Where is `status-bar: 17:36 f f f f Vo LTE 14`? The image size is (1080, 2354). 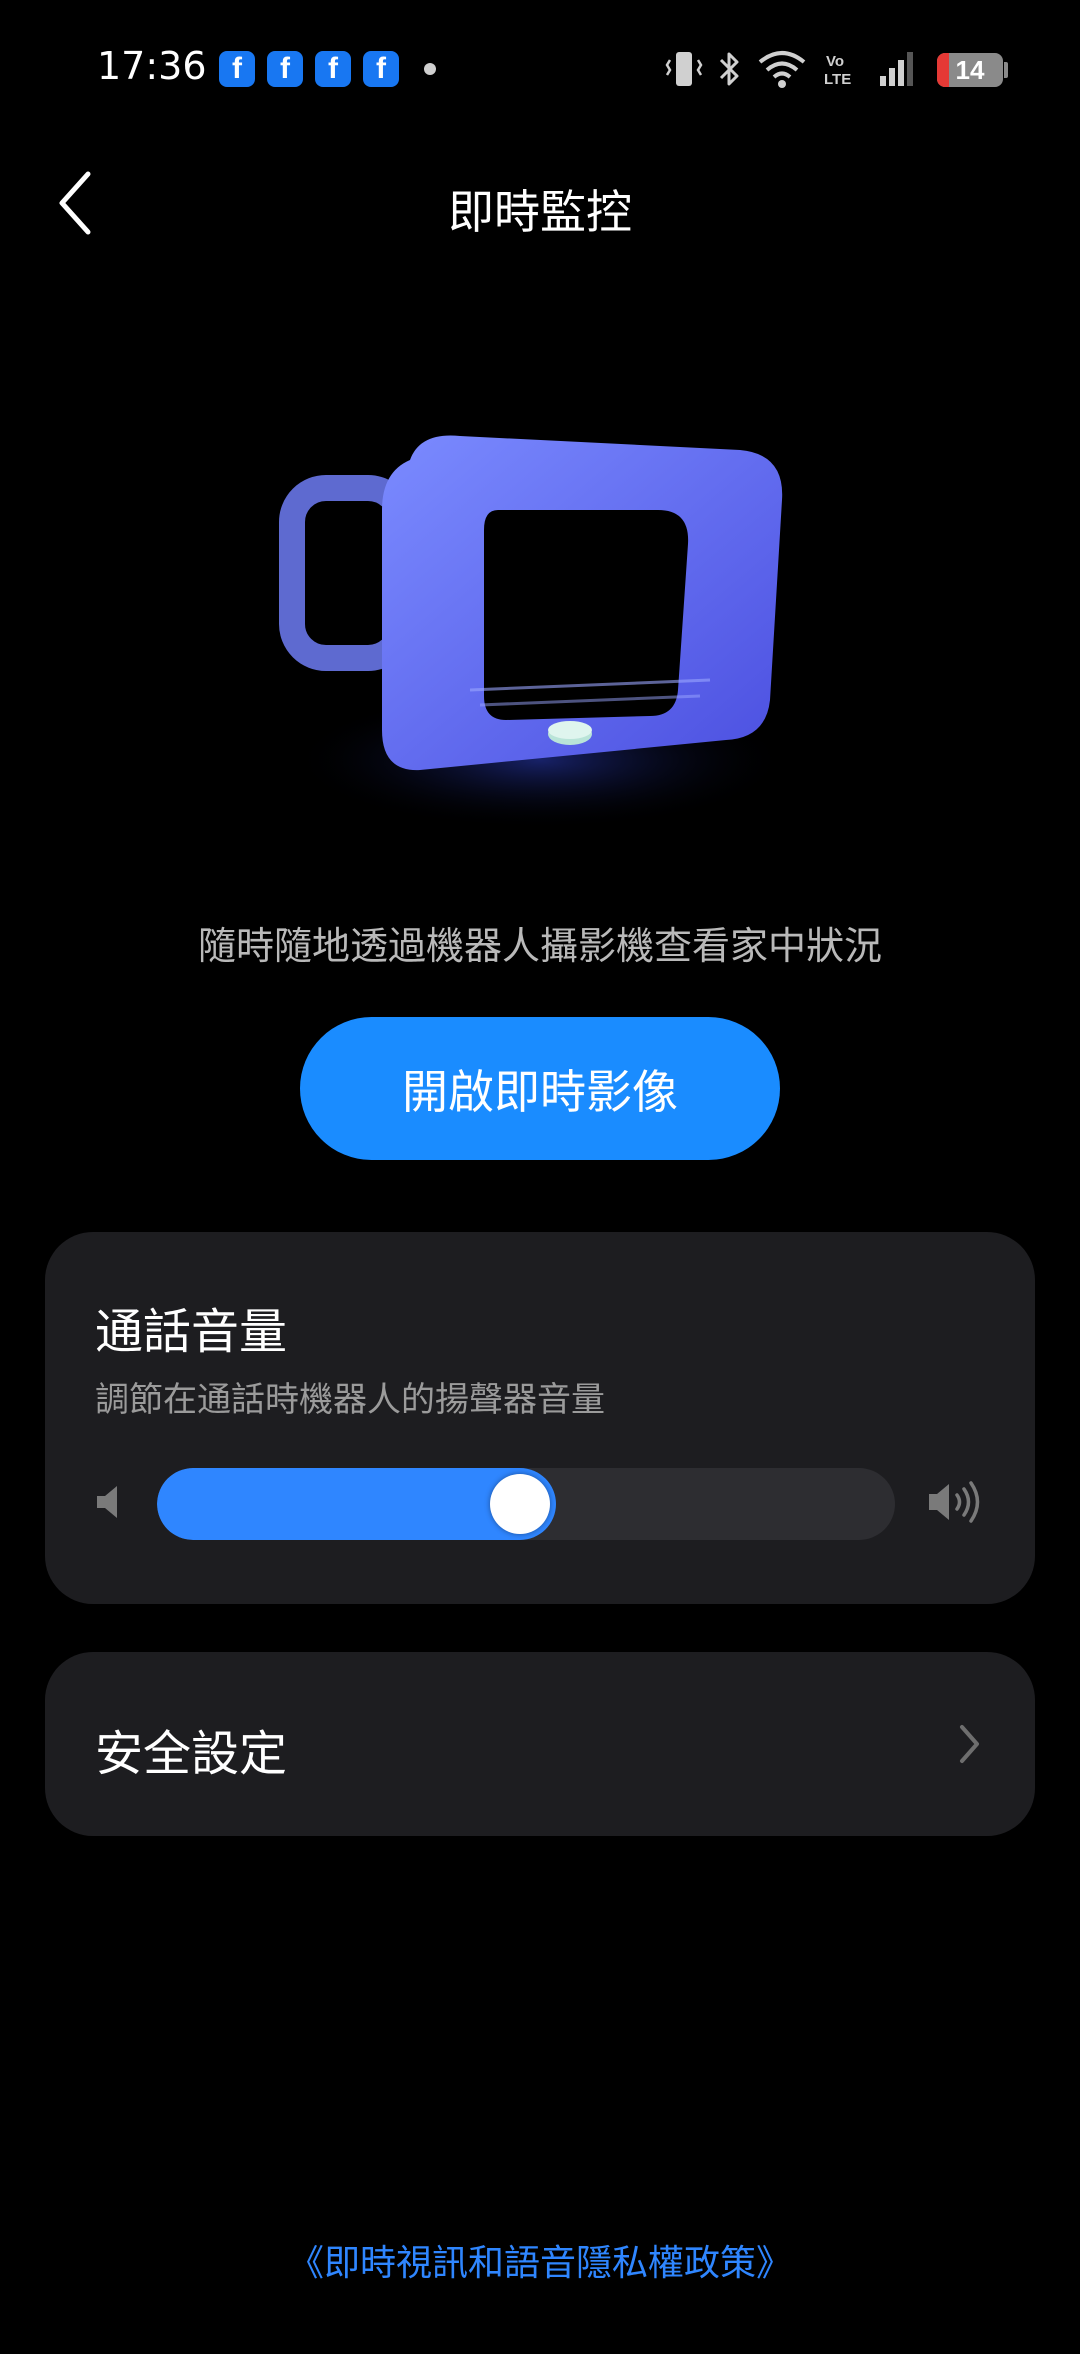
status-bar: 17:36 f f f f Vo LTE 14 is located at coordinates (540, 70).